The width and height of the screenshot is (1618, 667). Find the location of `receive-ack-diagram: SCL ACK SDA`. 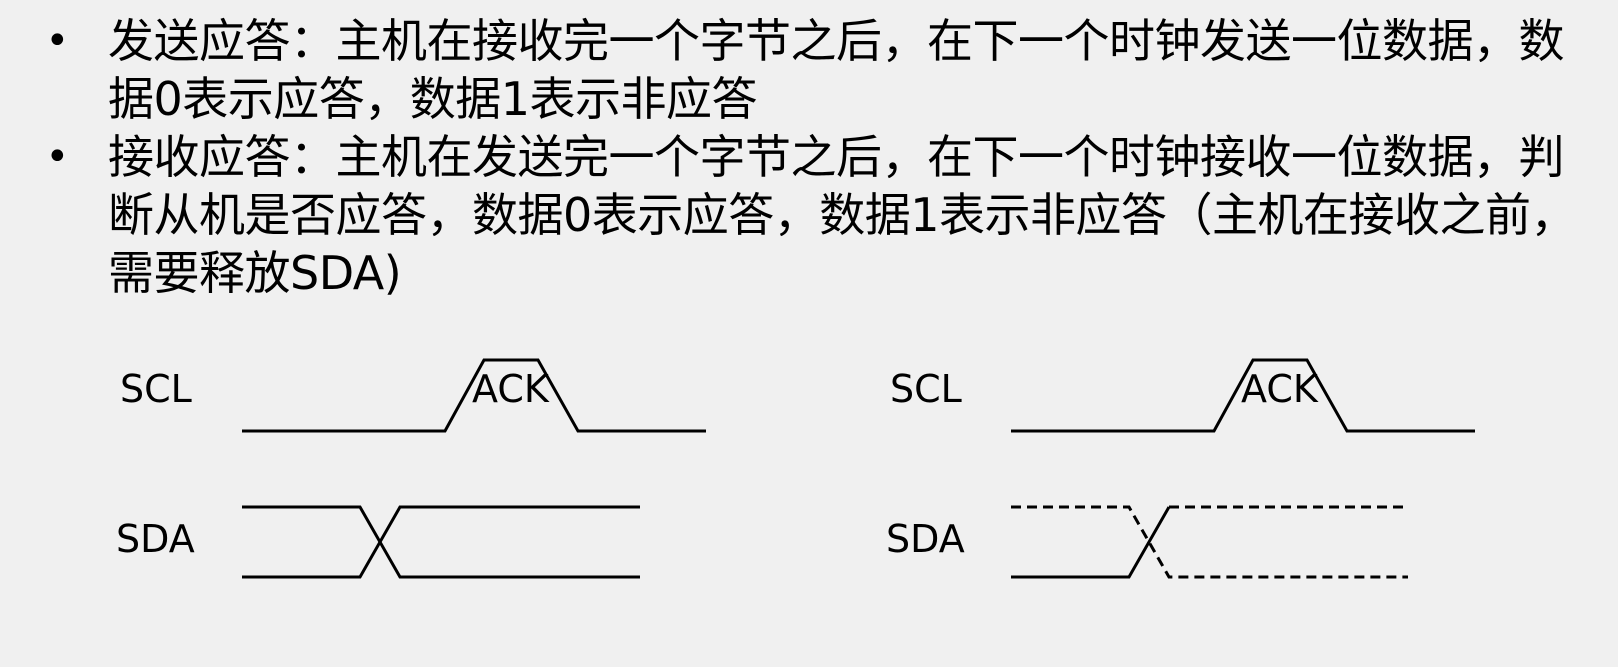

receive-ack-diagram: SCL ACK SDA is located at coordinates (1180, 468).